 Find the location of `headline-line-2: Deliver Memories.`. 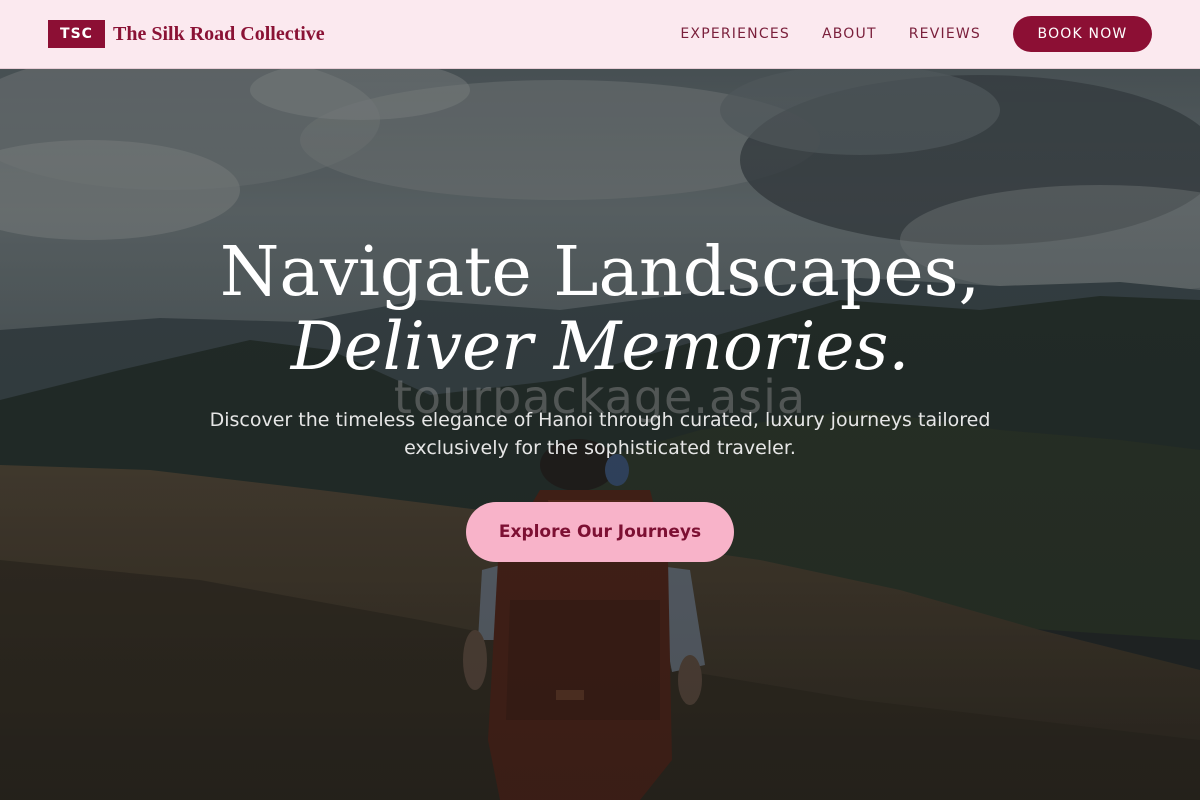

headline-line-2: Deliver Memories. is located at coordinates (600, 346).